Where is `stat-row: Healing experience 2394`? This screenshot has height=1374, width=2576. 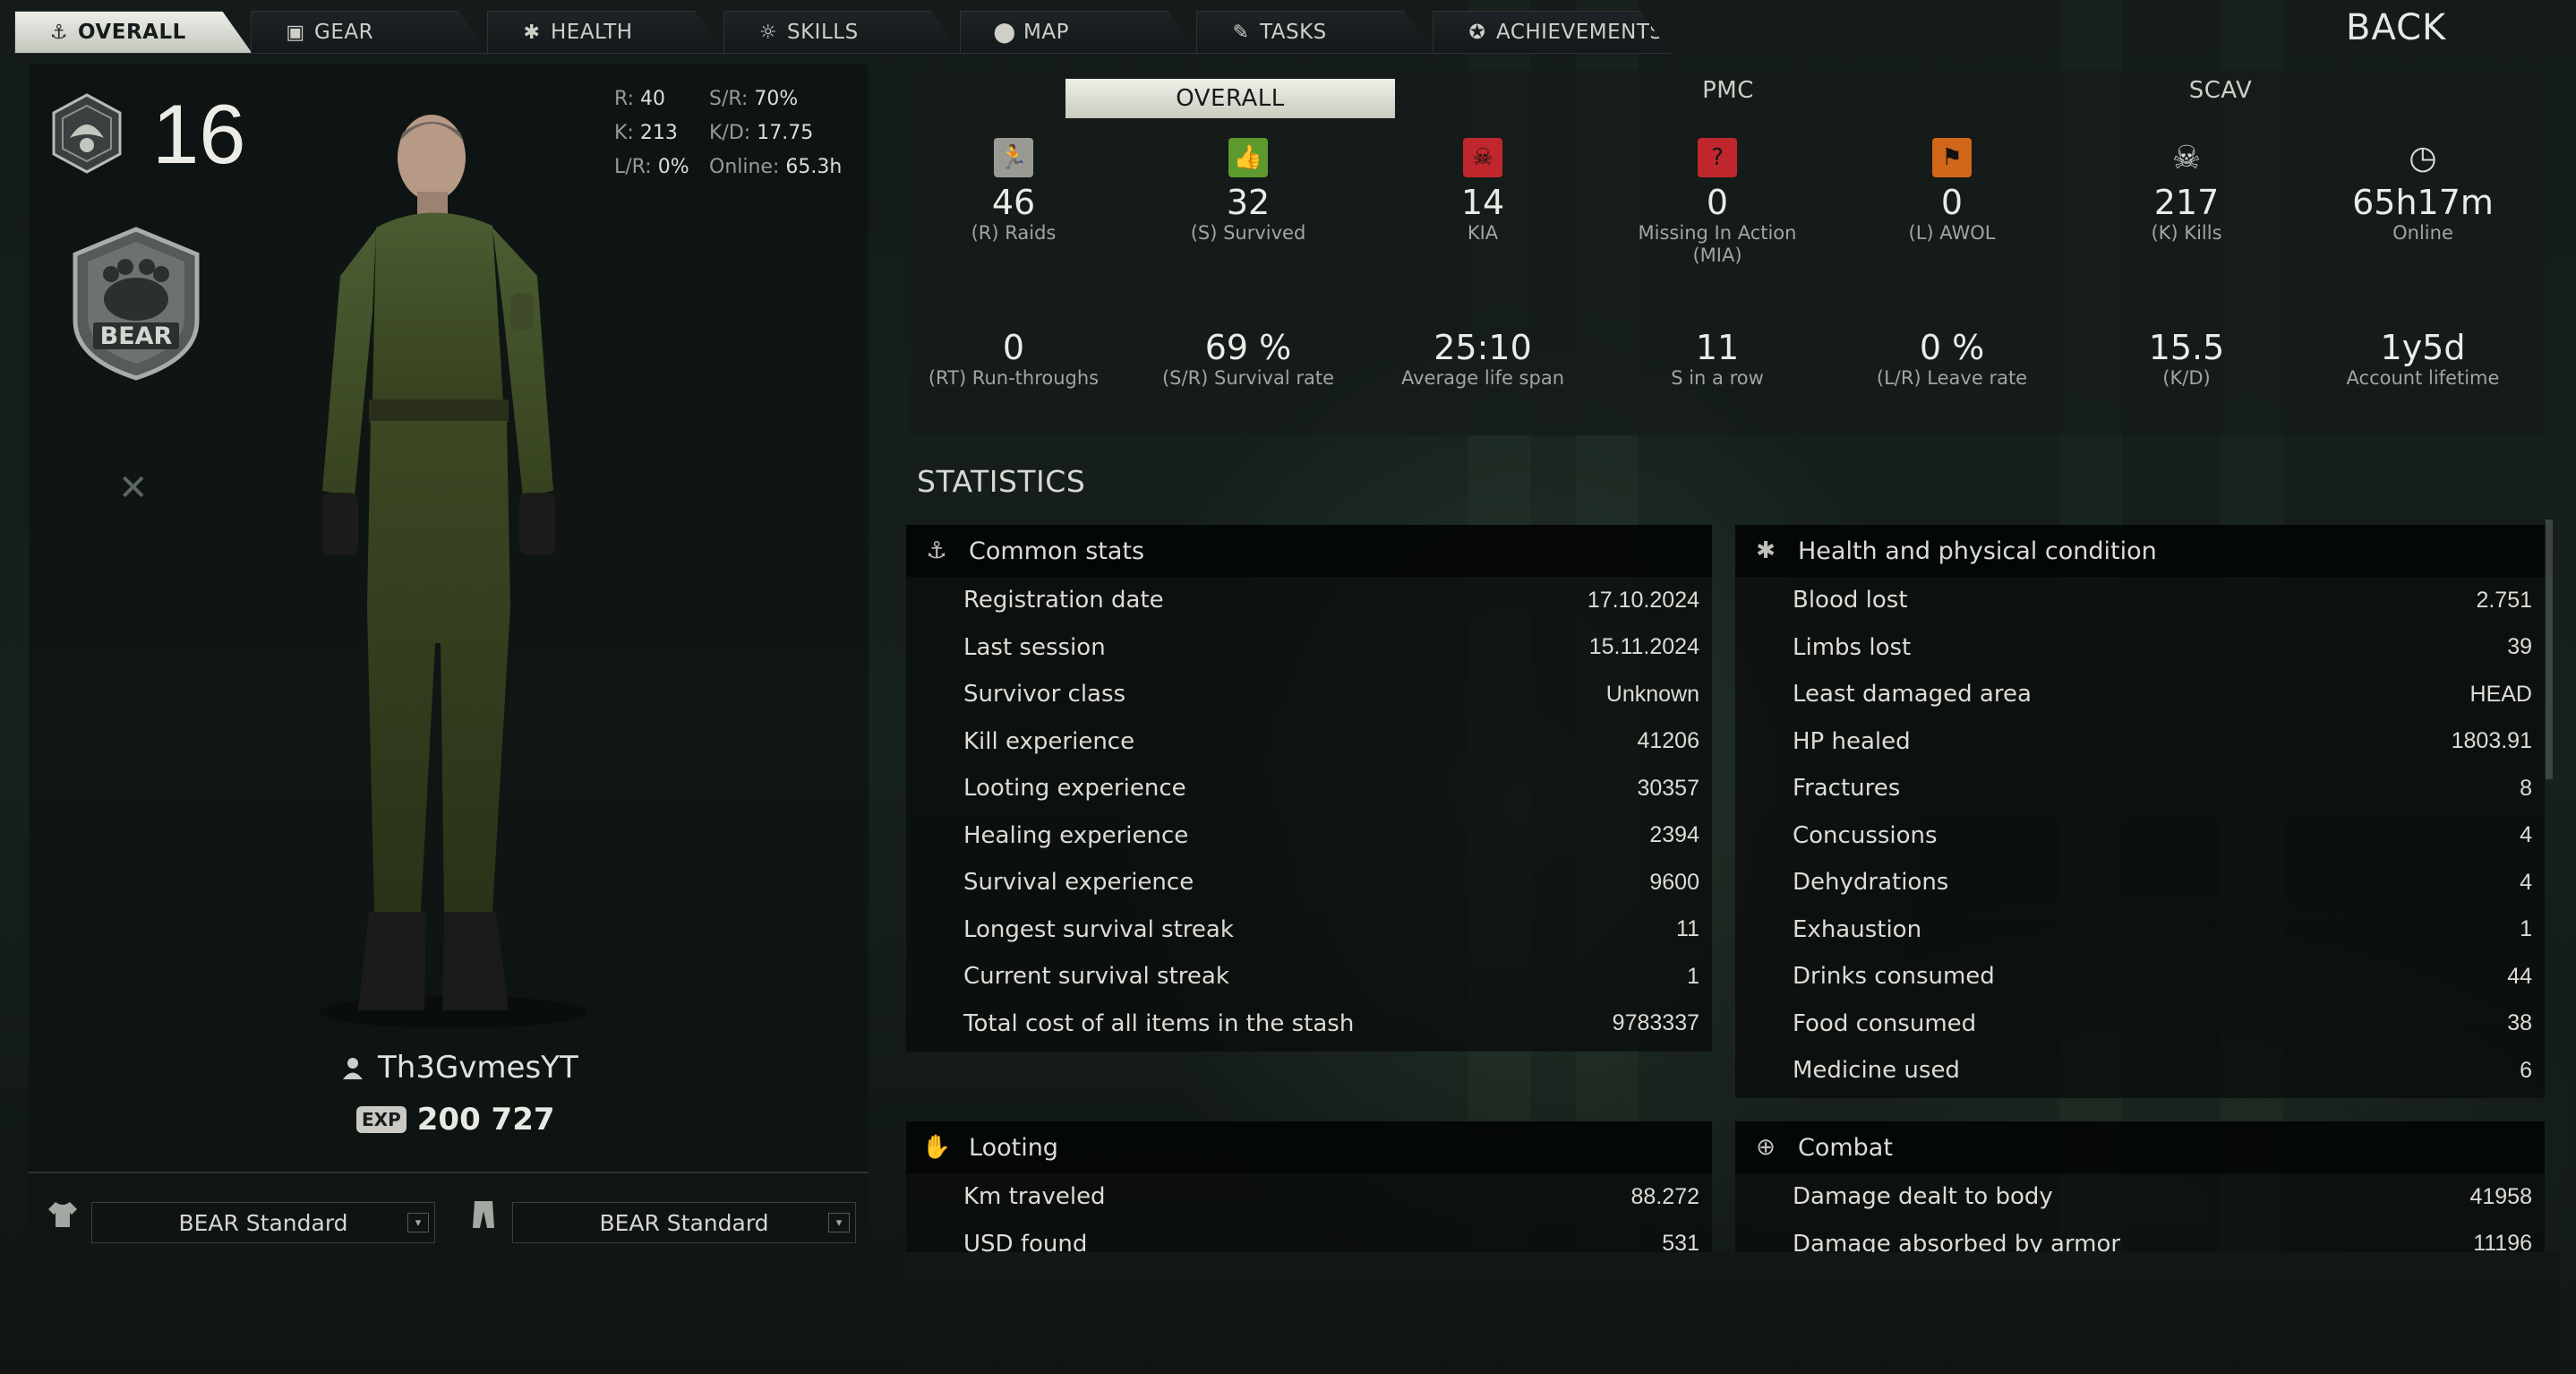
stat-row: Healing experience 2394 is located at coordinates (1309, 836).